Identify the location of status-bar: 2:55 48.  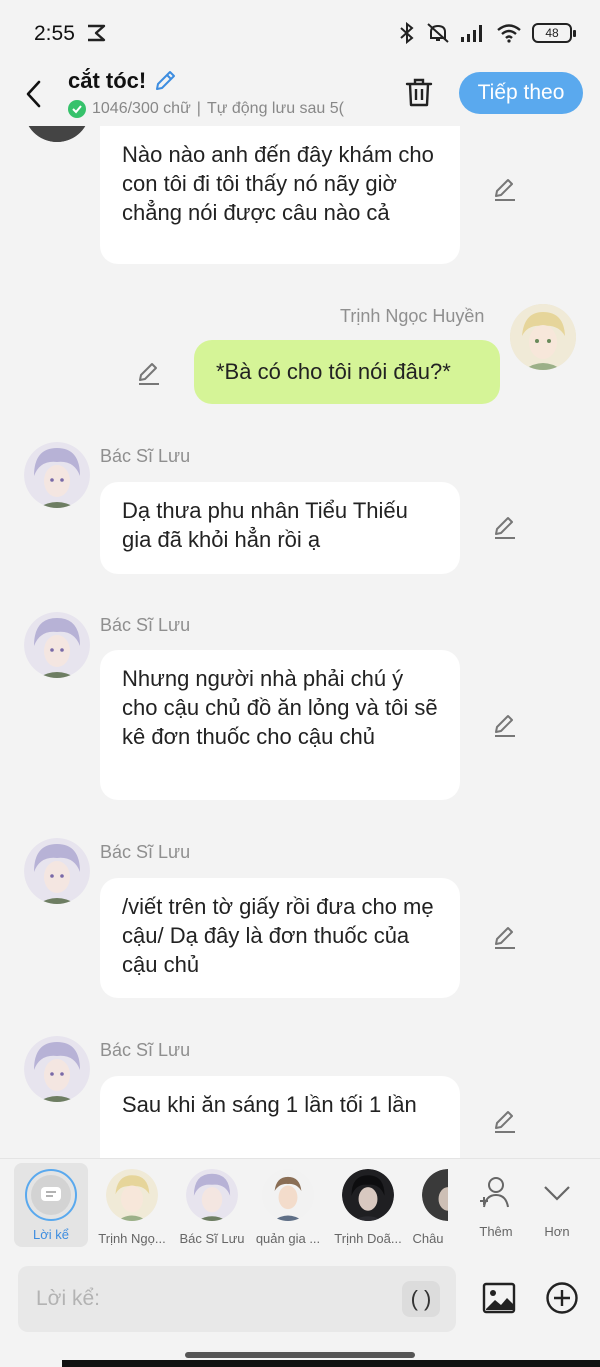
(300, 32).